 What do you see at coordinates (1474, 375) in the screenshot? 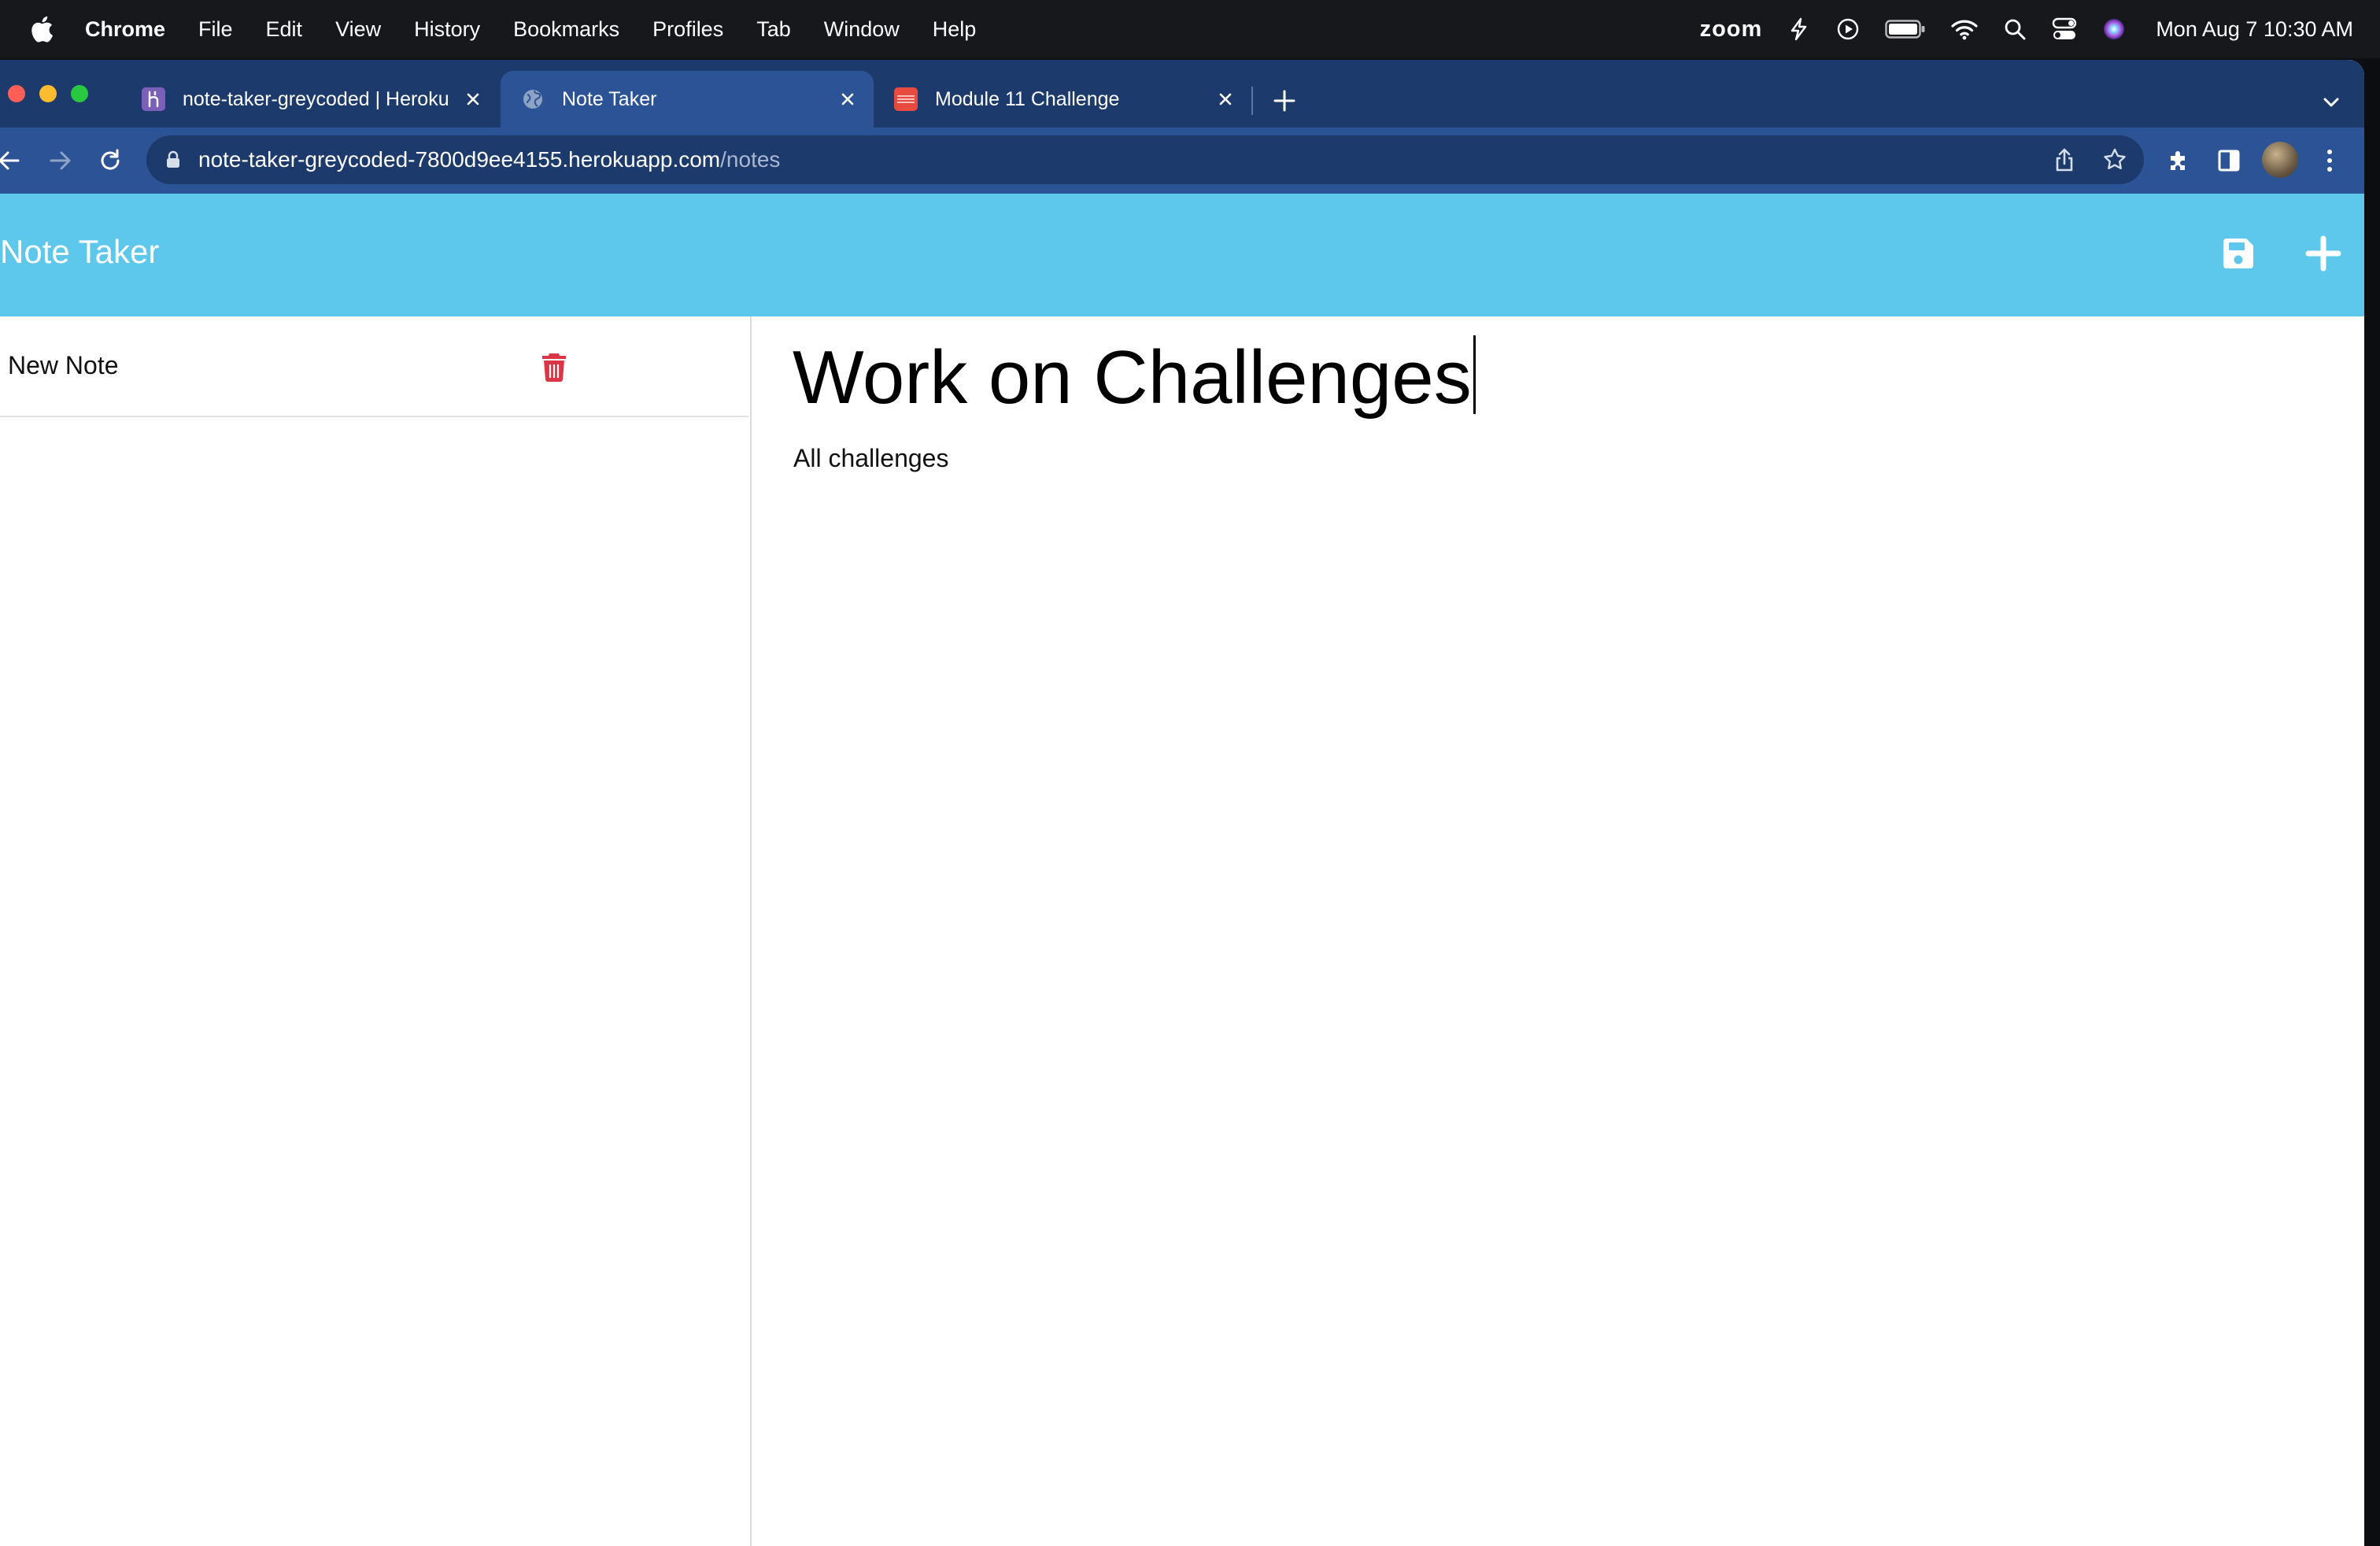
I see `text-caret` at bounding box center [1474, 375].